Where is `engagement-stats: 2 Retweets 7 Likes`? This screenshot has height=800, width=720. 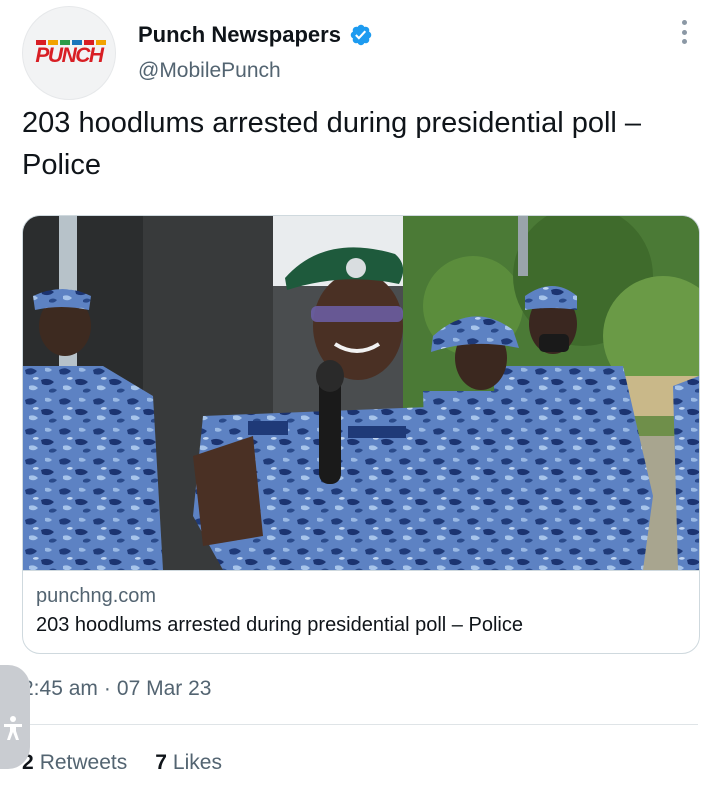
engagement-stats: 2 Retweets 7 Likes is located at coordinates (122, 763).